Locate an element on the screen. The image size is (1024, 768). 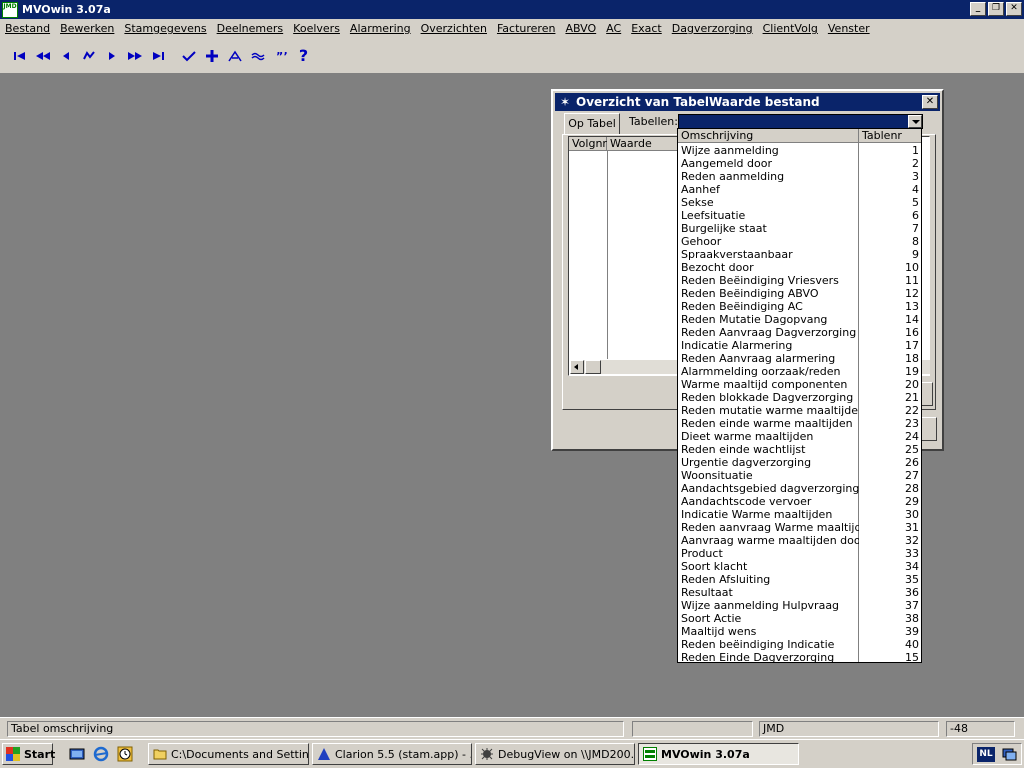
dropdown-list-item: Bezocht door 10 is located at coordinates (799, 267).